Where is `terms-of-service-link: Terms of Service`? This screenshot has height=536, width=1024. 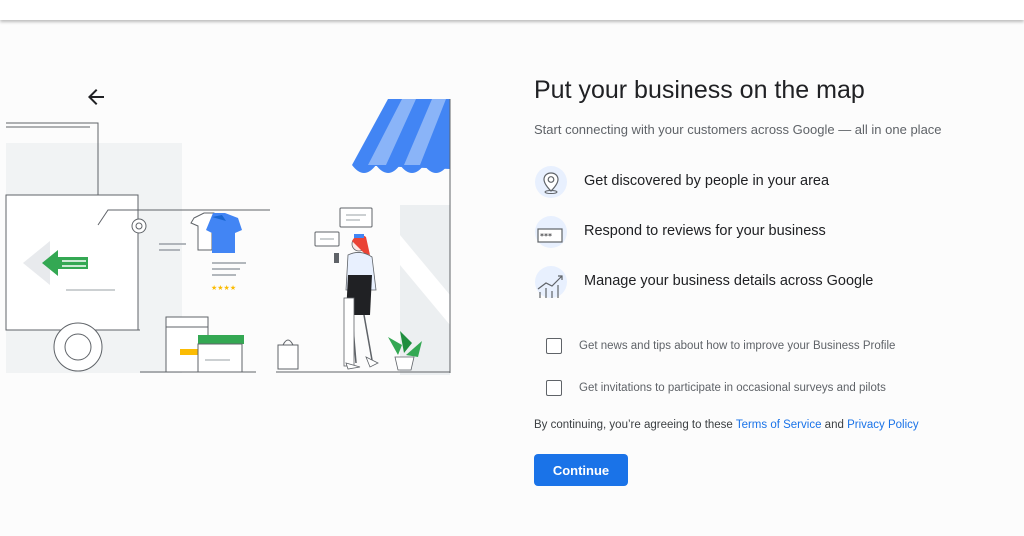
terms-of-service-link: Terms of Service is located at coordinates (779, 425).